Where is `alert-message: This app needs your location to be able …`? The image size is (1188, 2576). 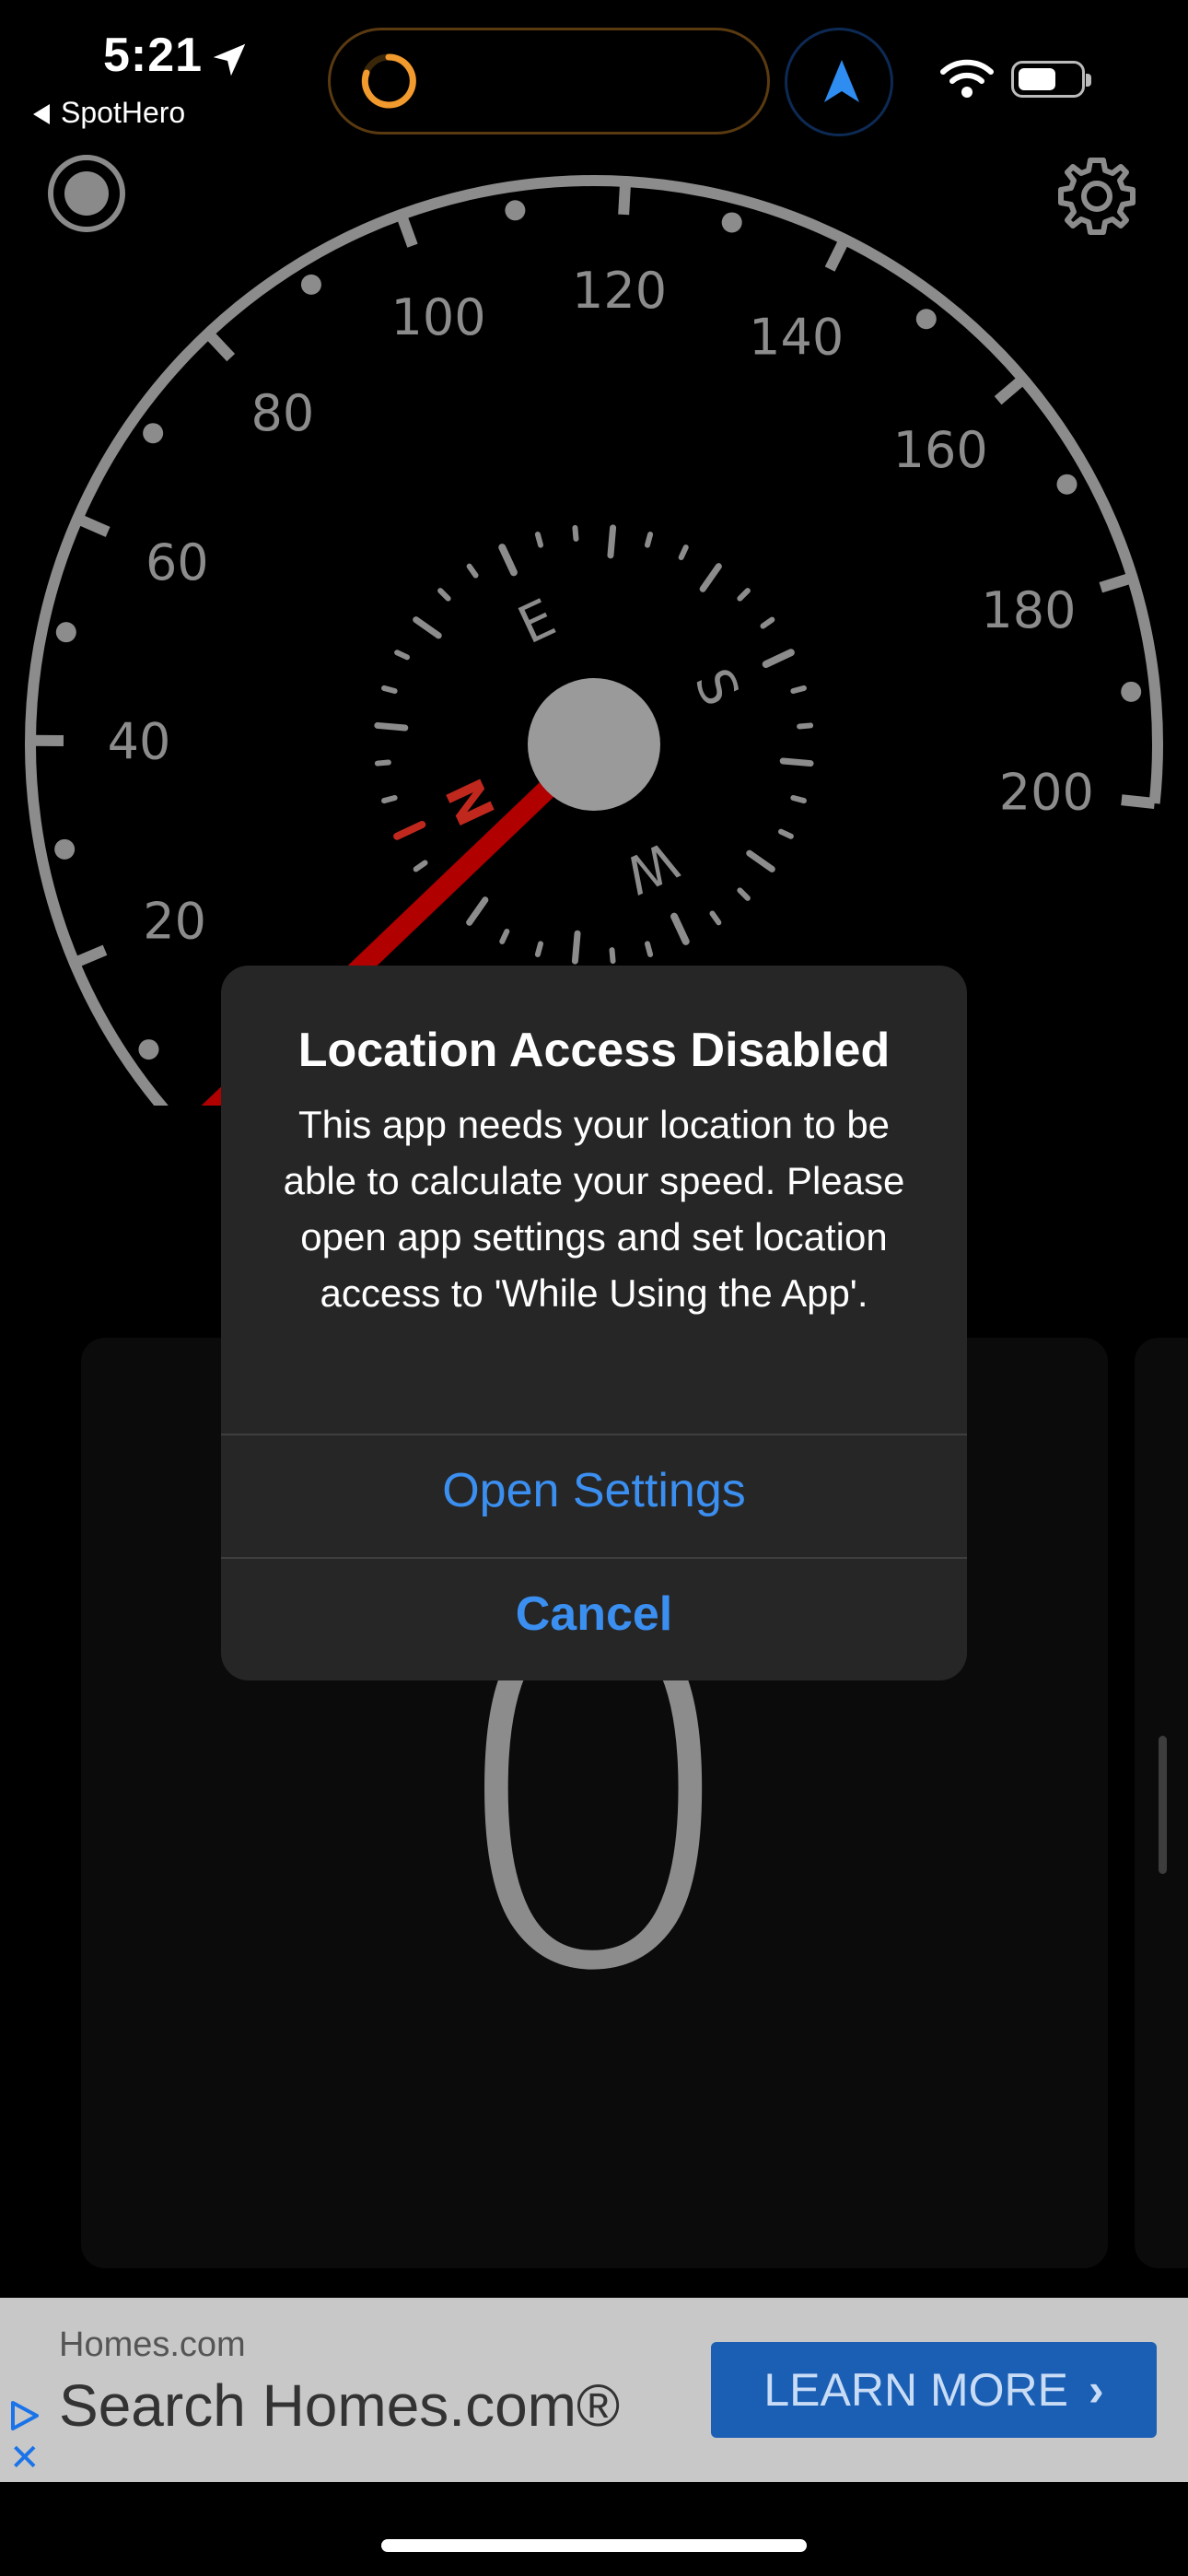
alert-message: This app needs your location to be able … is located at coordinates (594, 1209).